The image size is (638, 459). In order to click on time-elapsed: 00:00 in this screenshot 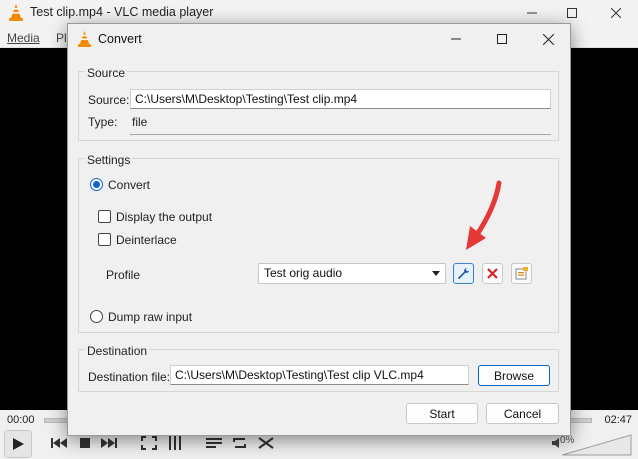, I will do `click(21, 420)`.